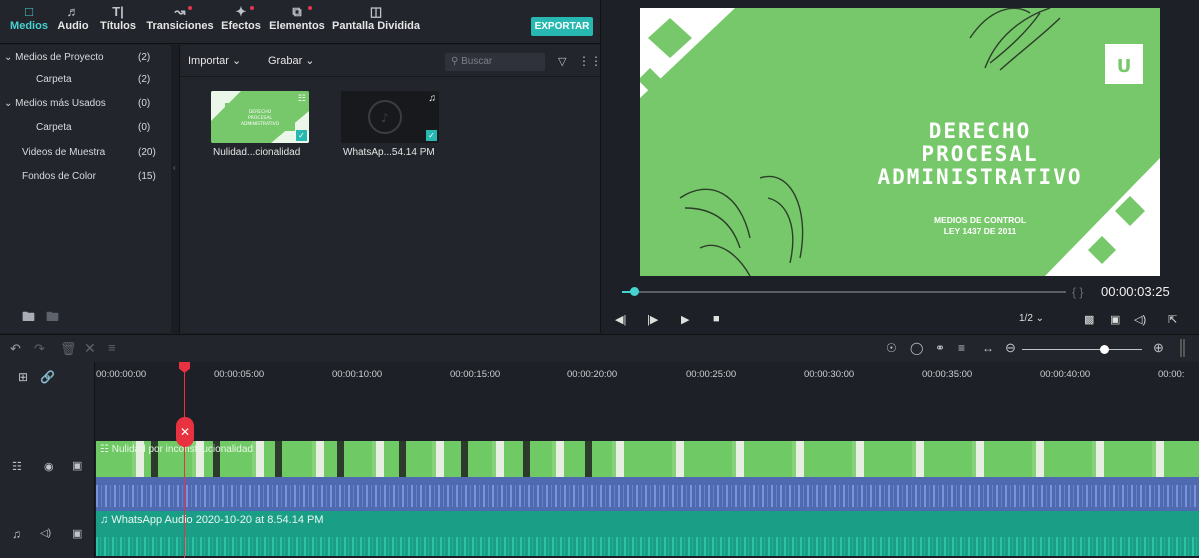 The width and height of the screenshot is (1199, 558). I want to click on folder-icon: □, so click(29, 11).